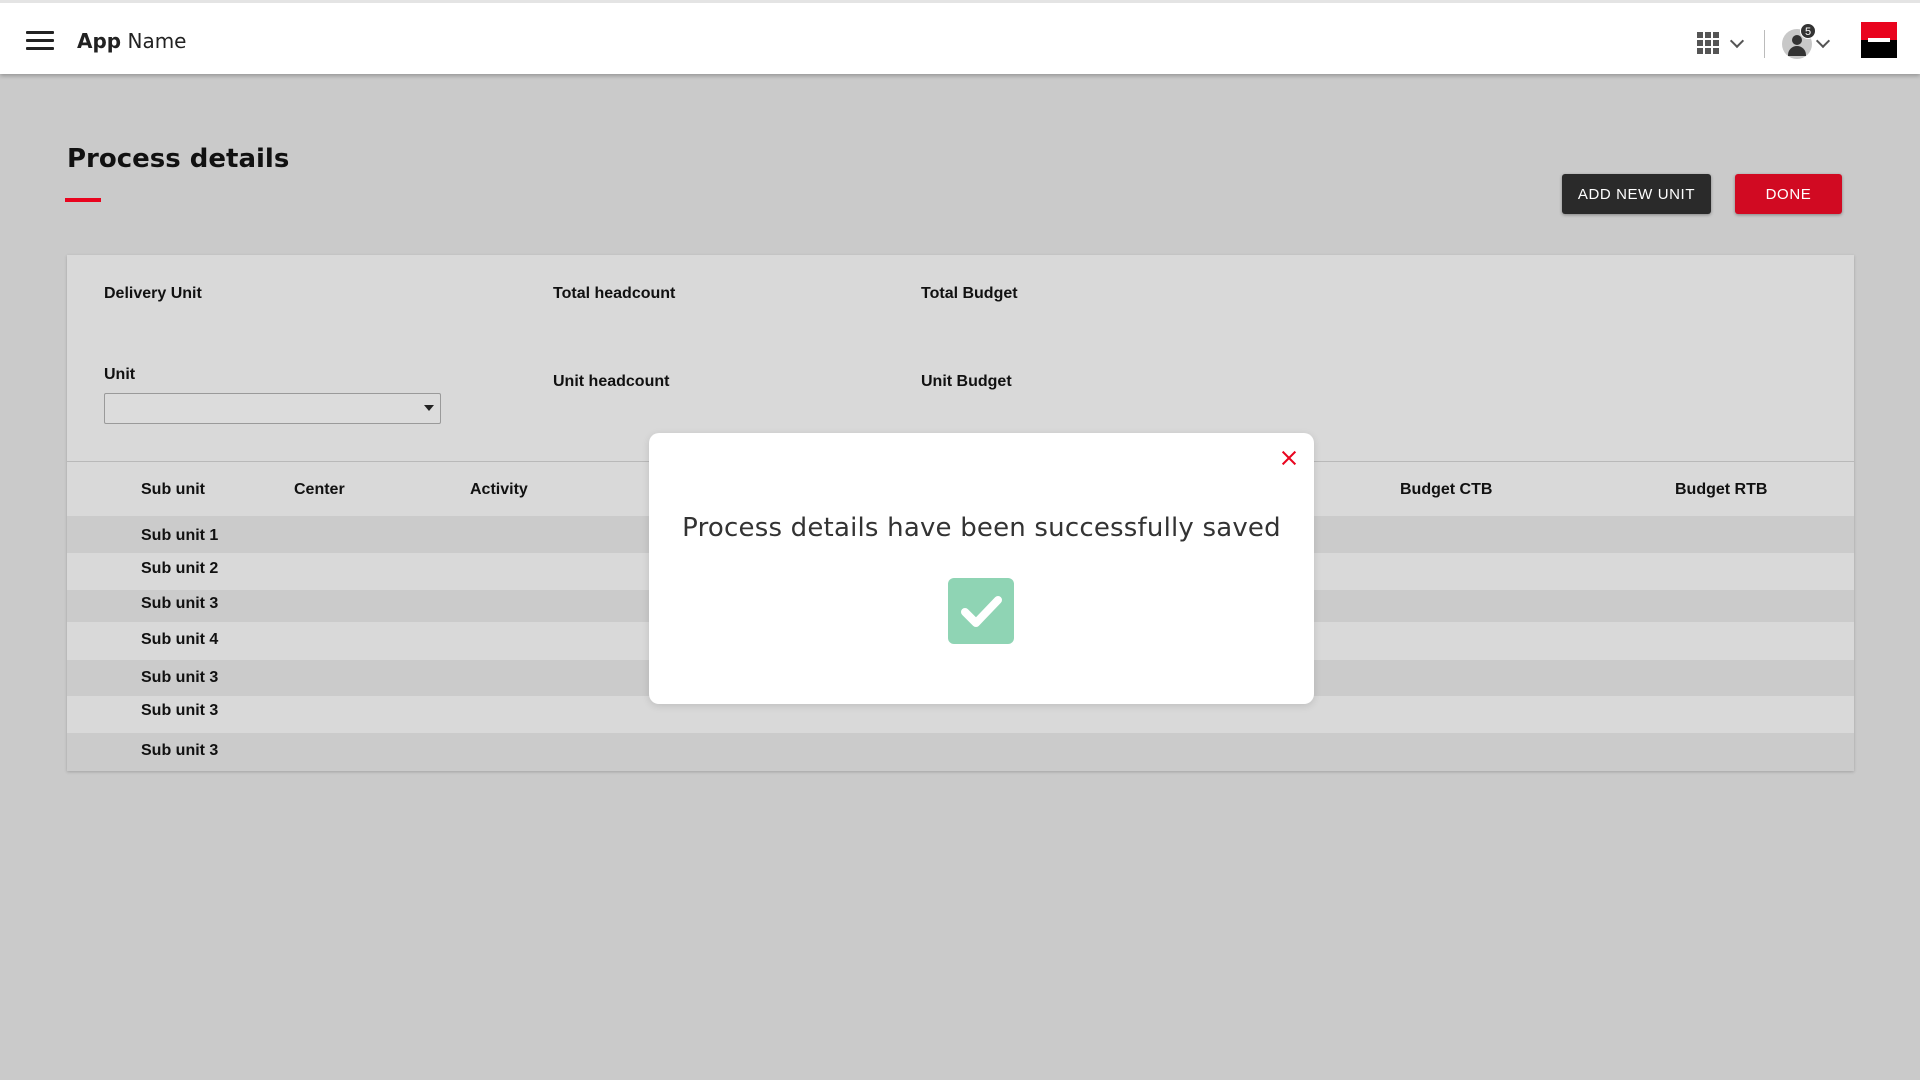  Describe the element at coordinates (180, 568) in the screenshot. I see `sub-unit-cell: Sub unit 2` at that location.